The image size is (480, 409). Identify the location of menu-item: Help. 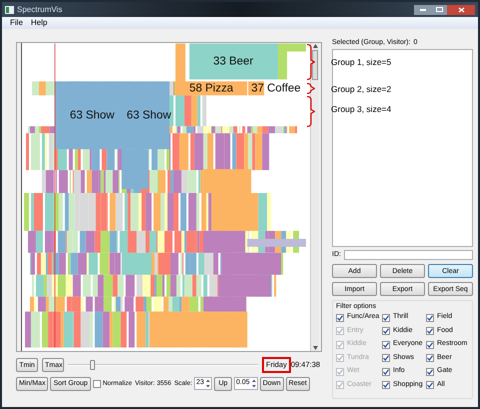
(39, 23).